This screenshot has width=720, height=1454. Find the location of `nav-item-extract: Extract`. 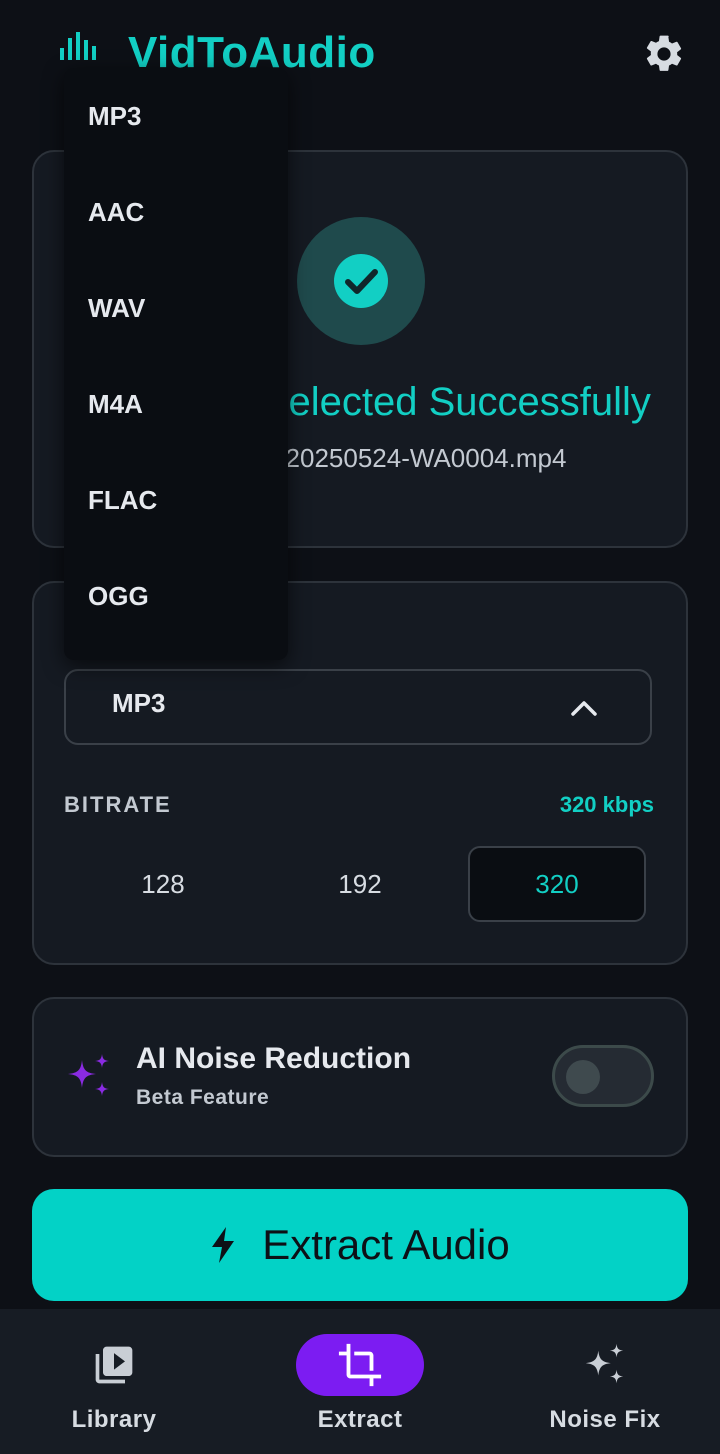

nav-item-extract: Extract is located at coordinates (360, 1385).